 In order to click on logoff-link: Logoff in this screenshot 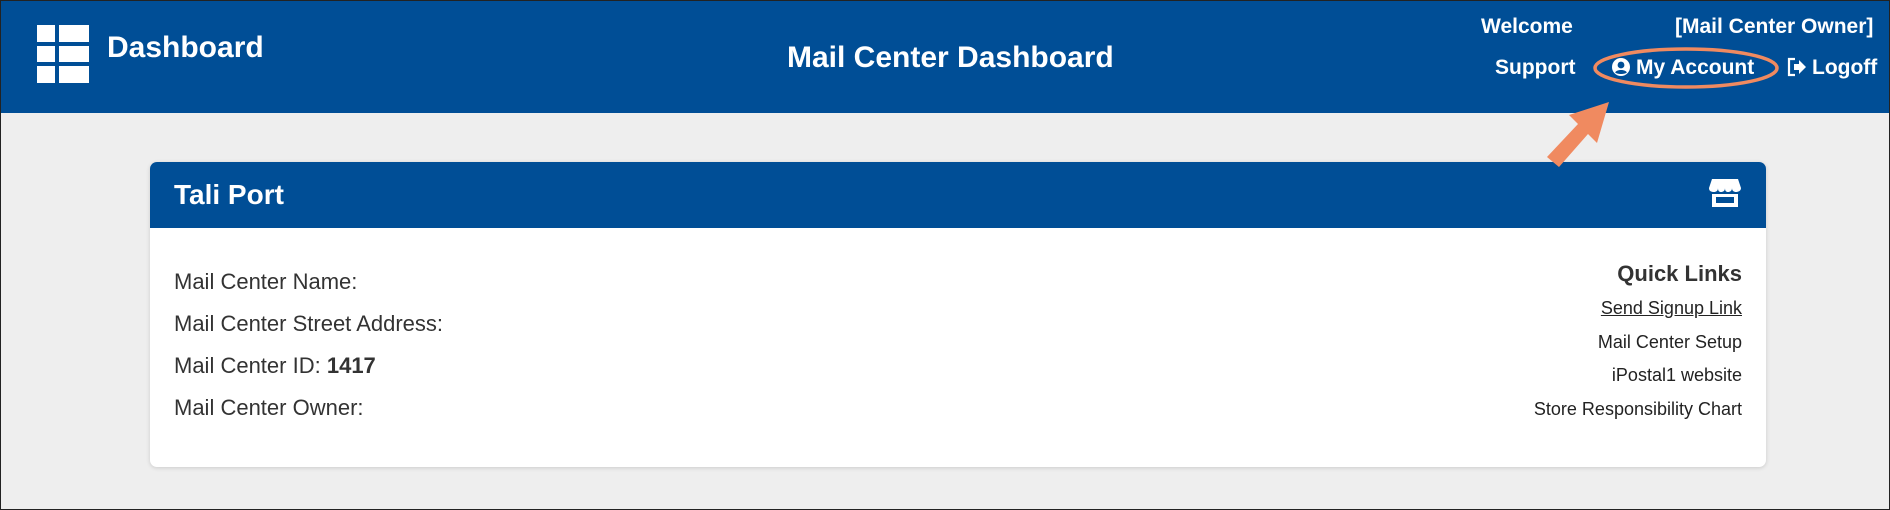, I will do `click(1832, 68)`.